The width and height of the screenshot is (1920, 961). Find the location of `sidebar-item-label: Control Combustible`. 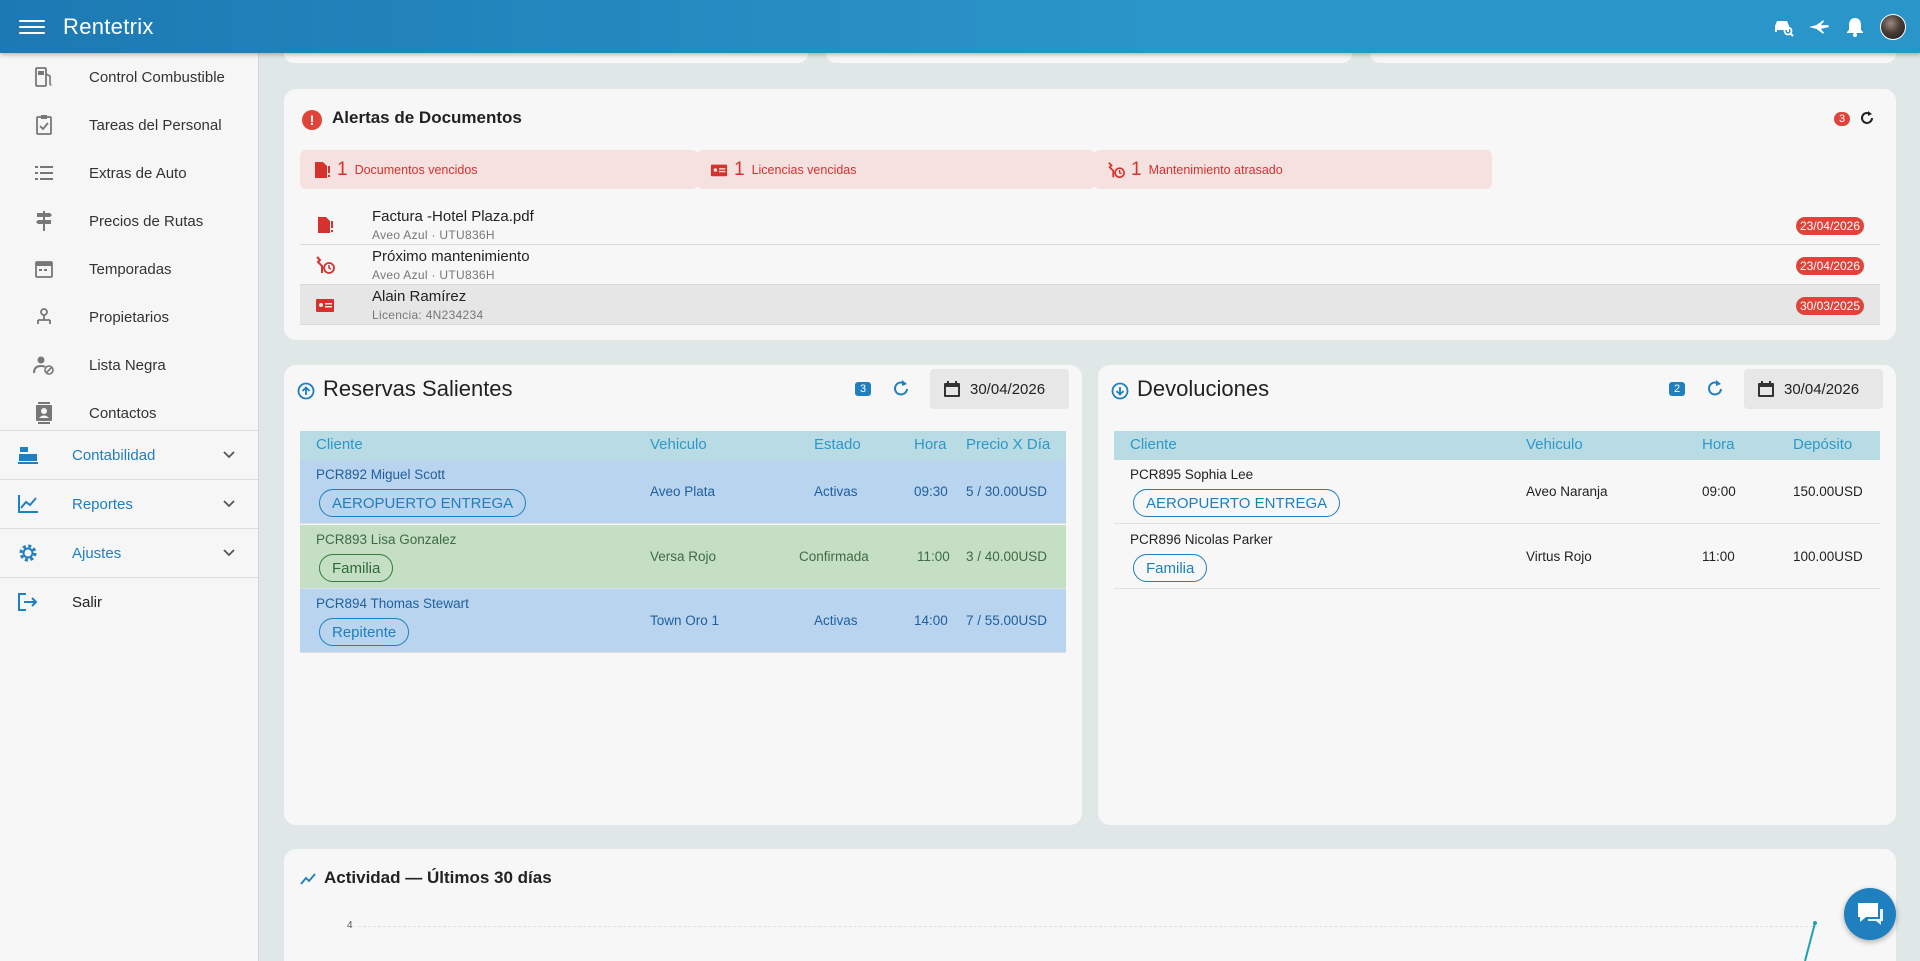

sidebar-item-label: Control Combustible is located at coordinates (157, 77).